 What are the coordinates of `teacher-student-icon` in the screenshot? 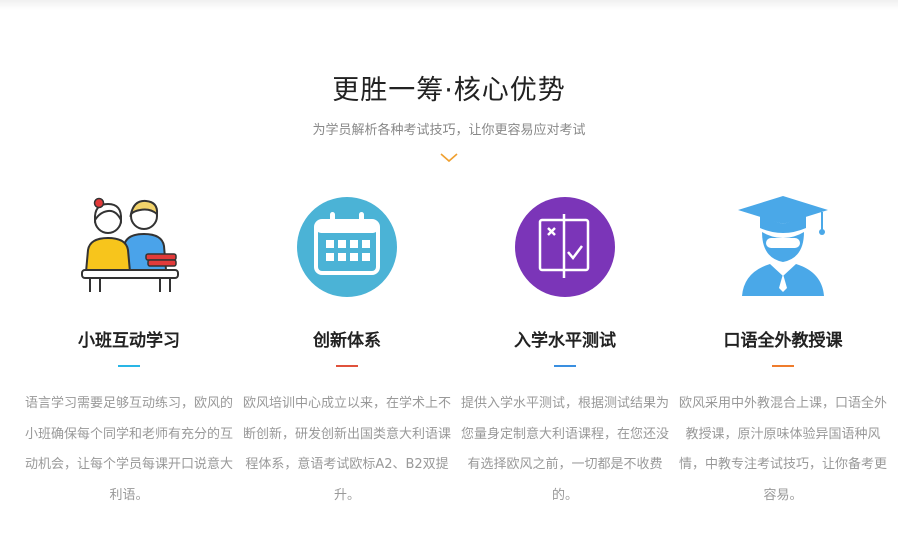 It's located at (129, 247).